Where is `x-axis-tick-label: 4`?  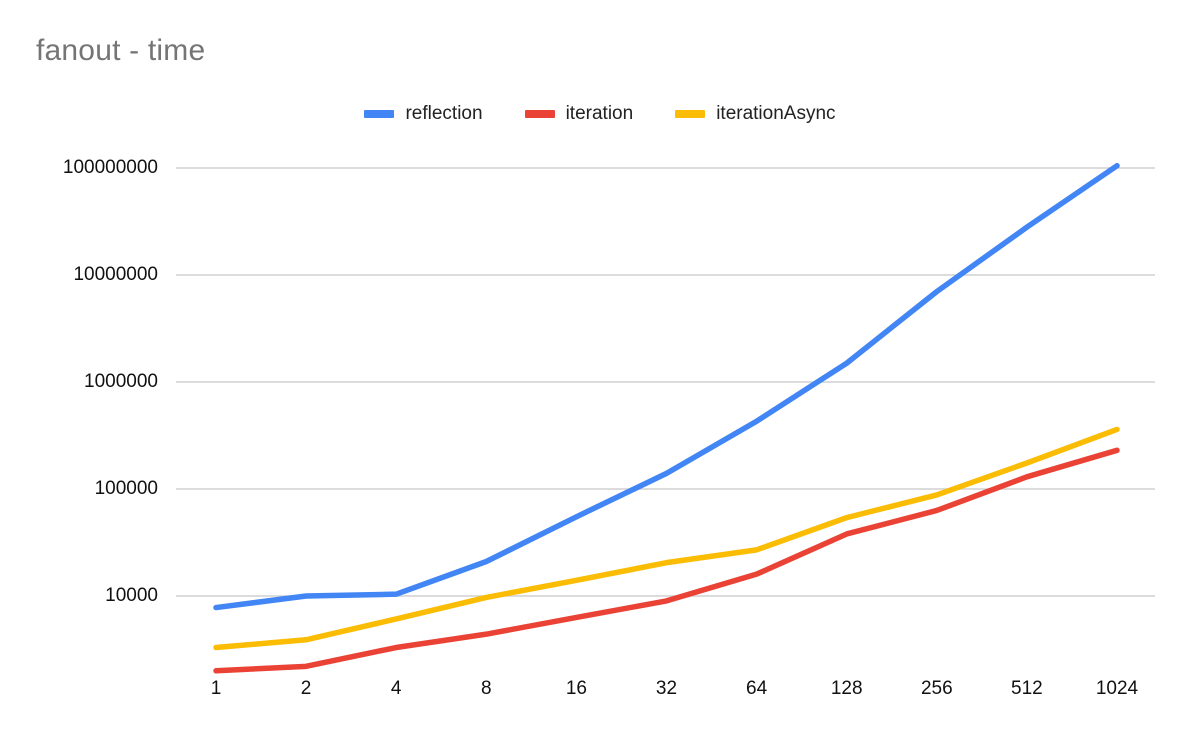
x-axis-tick-label: 4 is located at coordinates (396, 688).